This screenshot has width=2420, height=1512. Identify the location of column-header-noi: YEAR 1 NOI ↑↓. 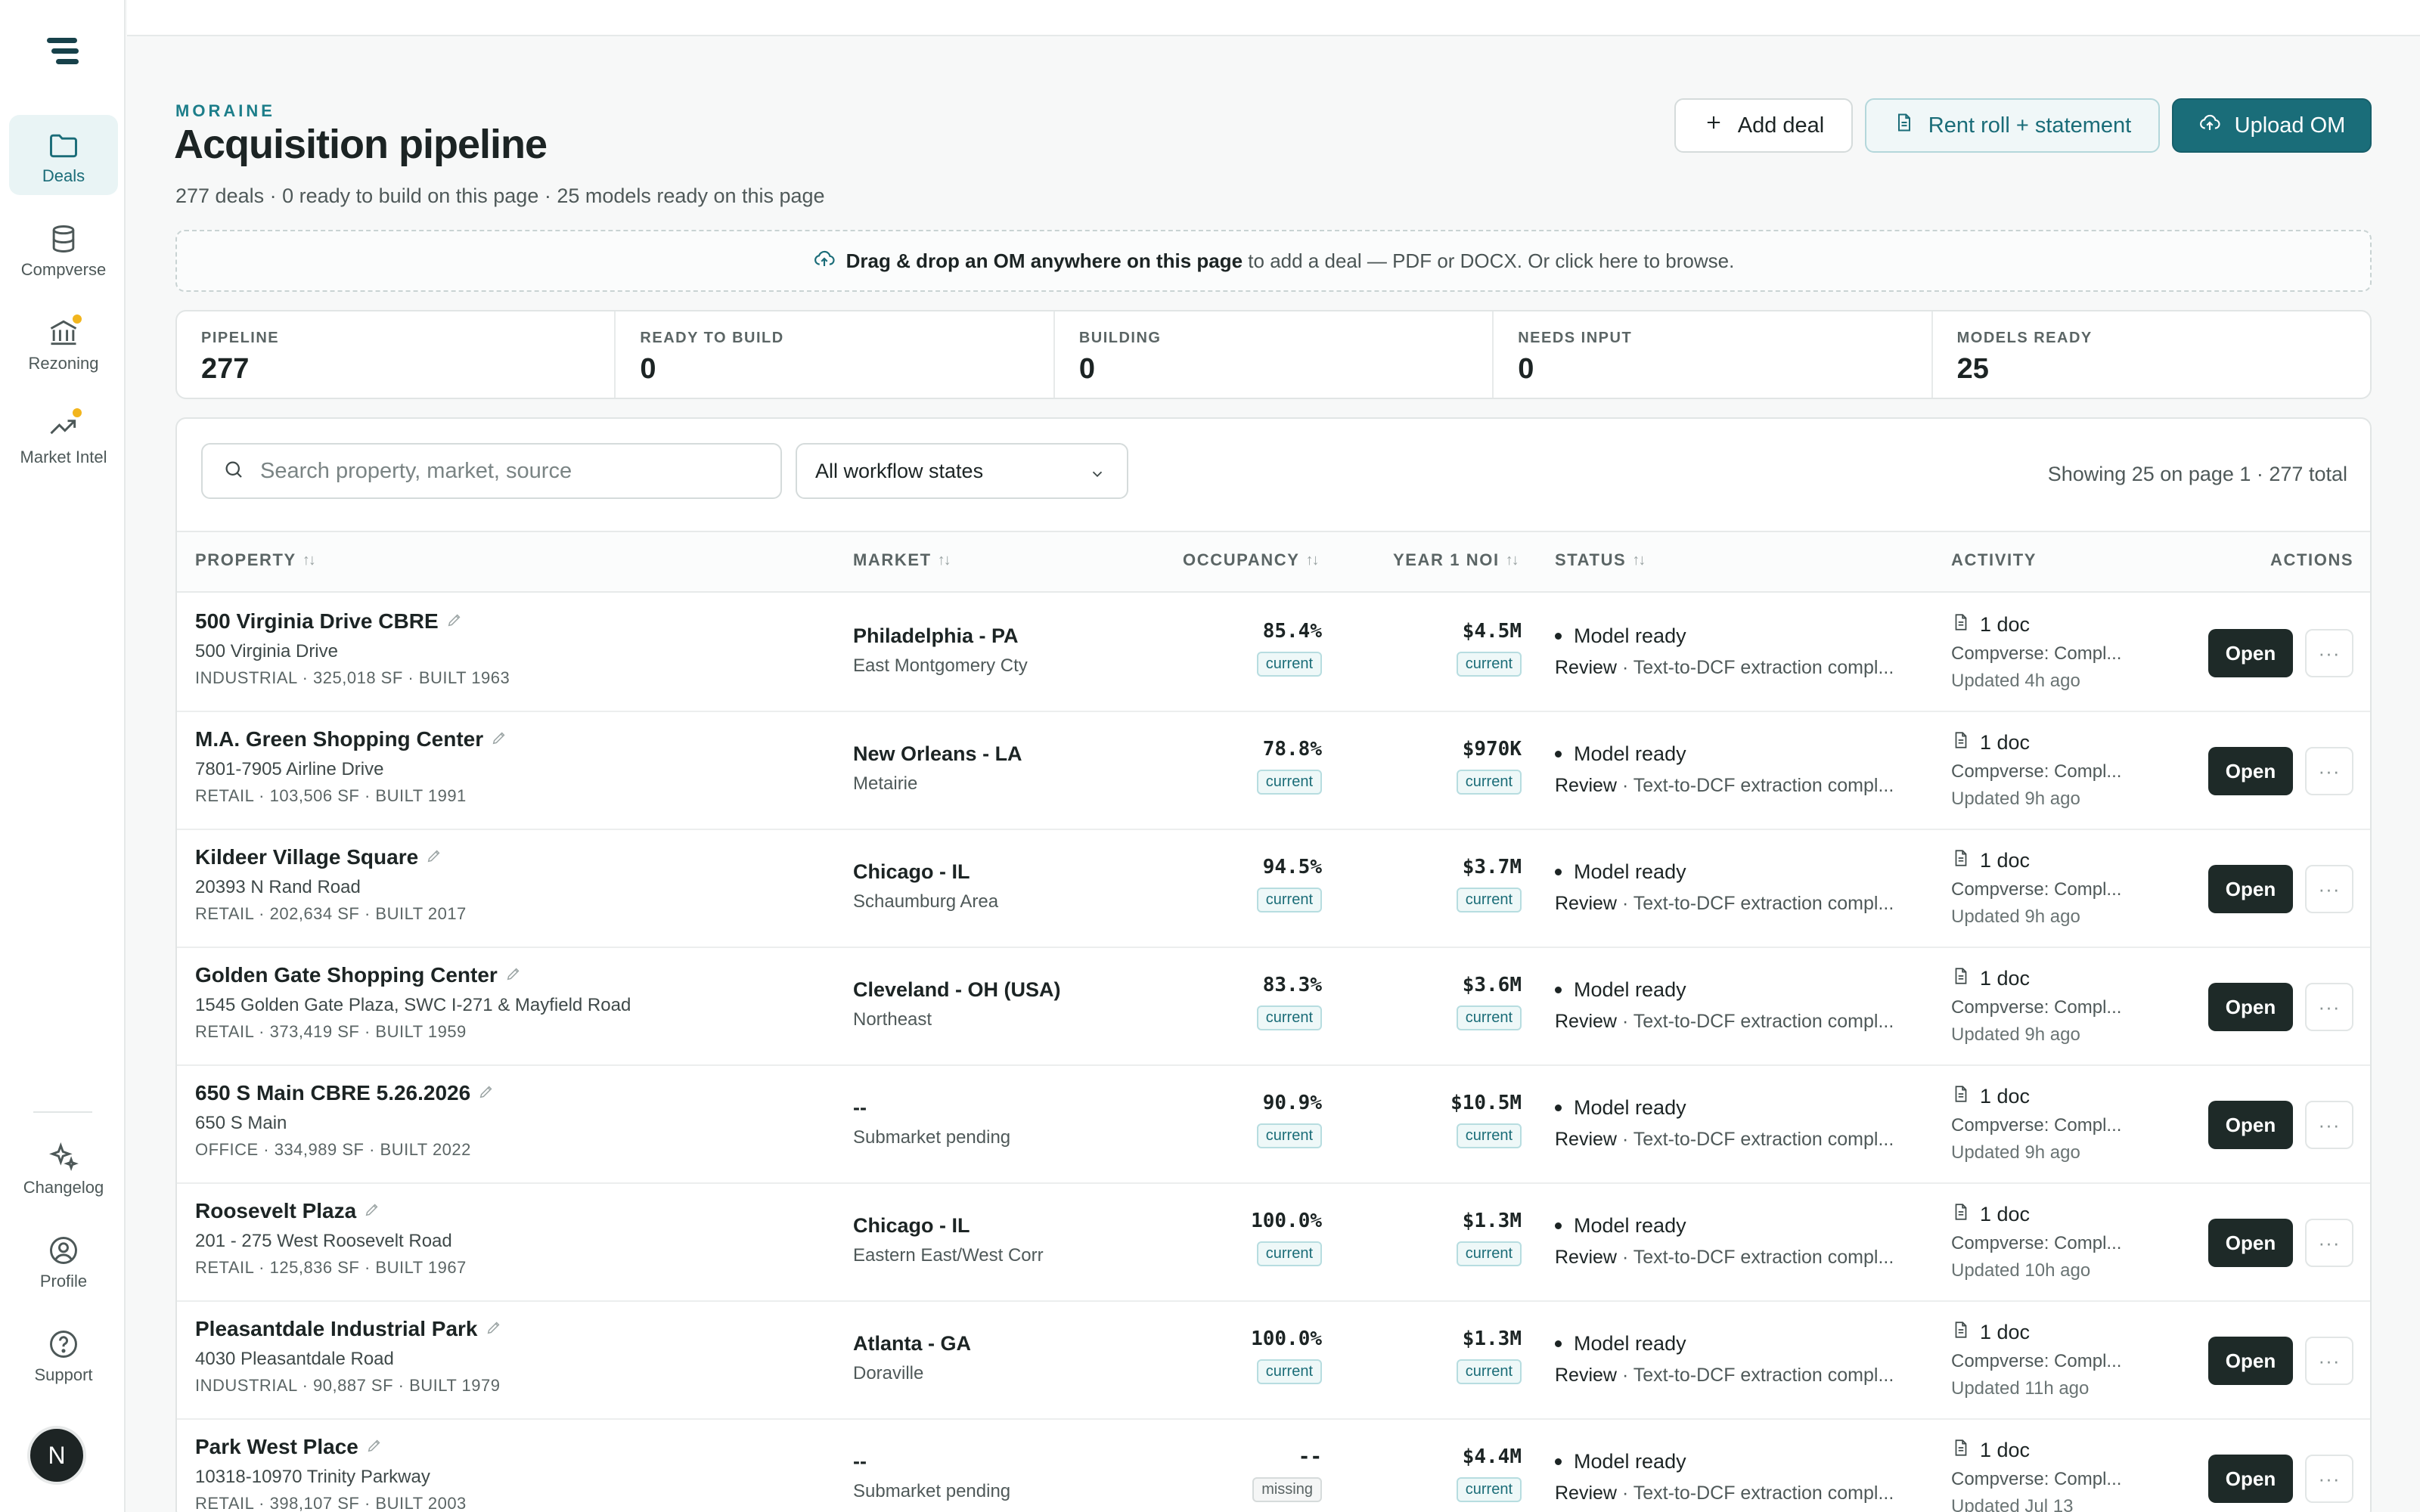
(1456, 560).